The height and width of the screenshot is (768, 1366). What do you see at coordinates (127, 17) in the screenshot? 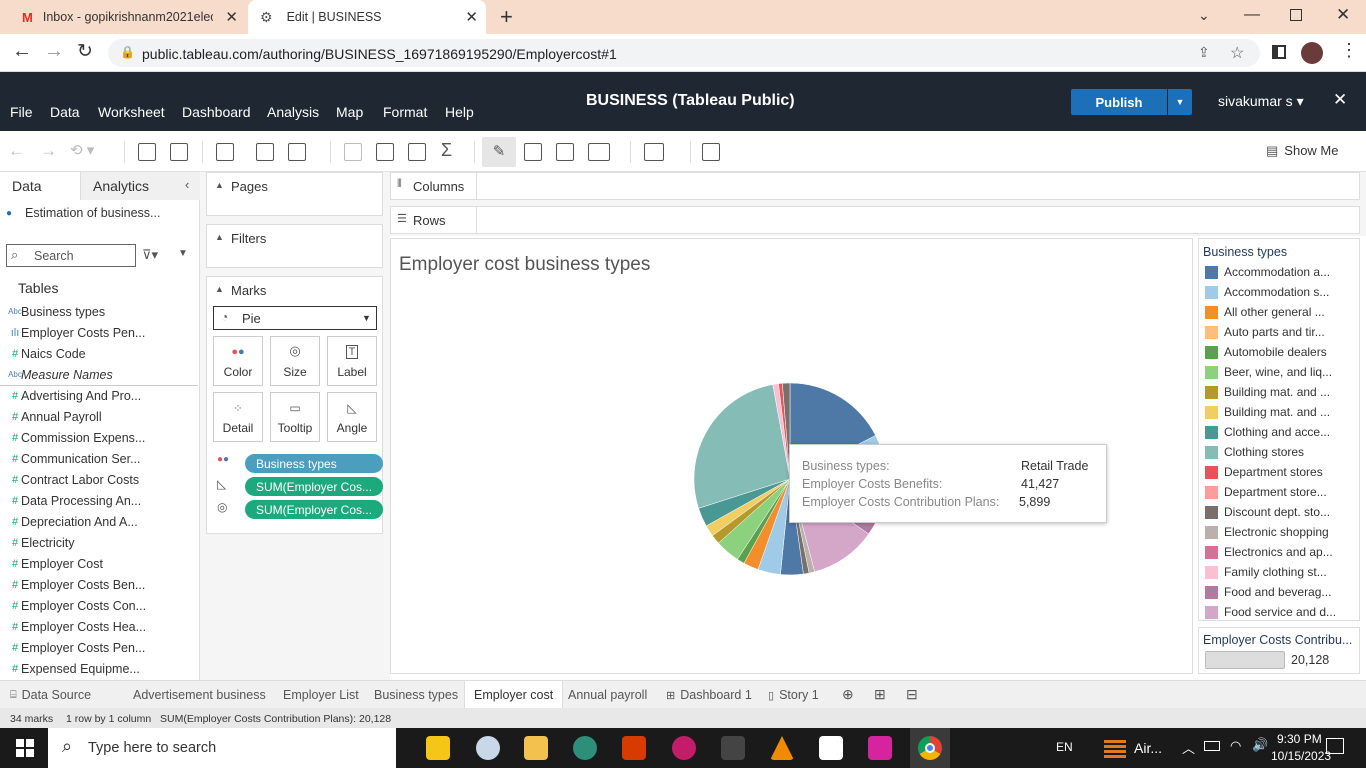
I see `browser-tab-gmail: M Inbox - gopikrishnanm2021elect ✕` at bounding box center [127, 17].